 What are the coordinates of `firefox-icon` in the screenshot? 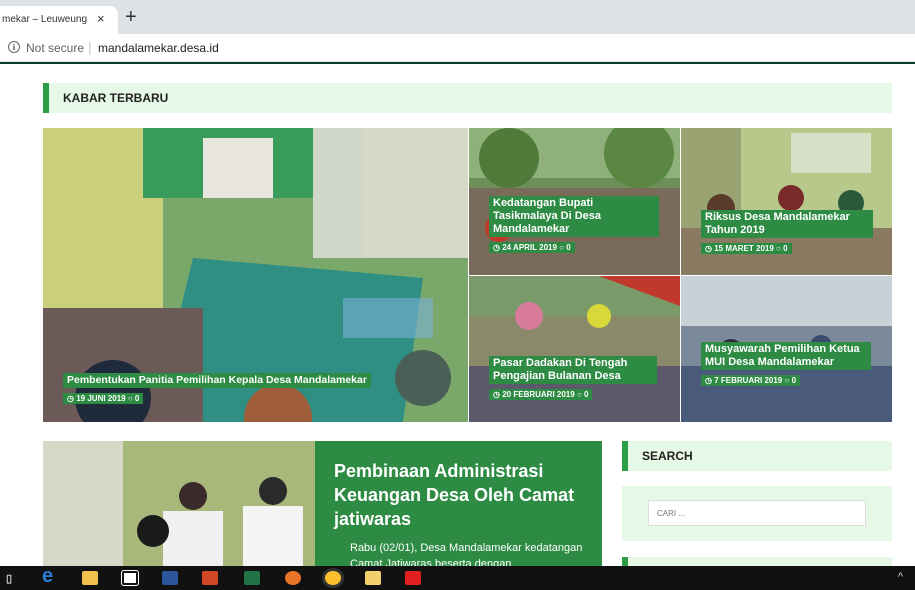 It's located at (293, 578).